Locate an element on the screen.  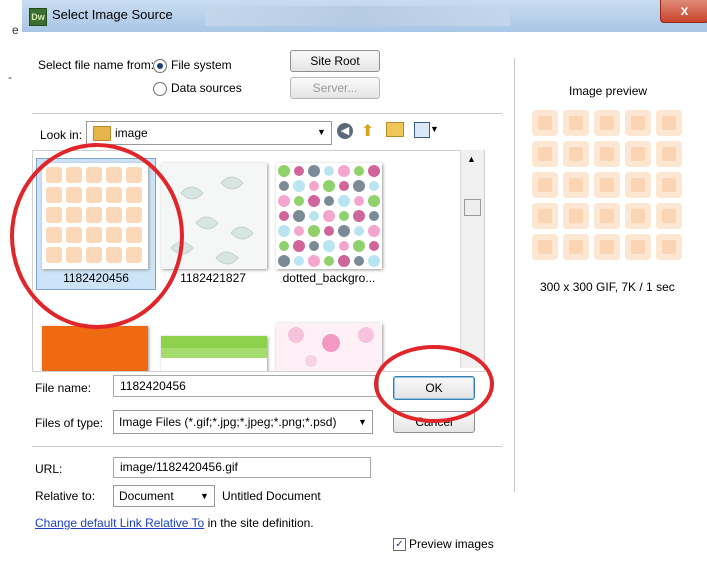
new-folder-icon is located at coordinates (395, 129).